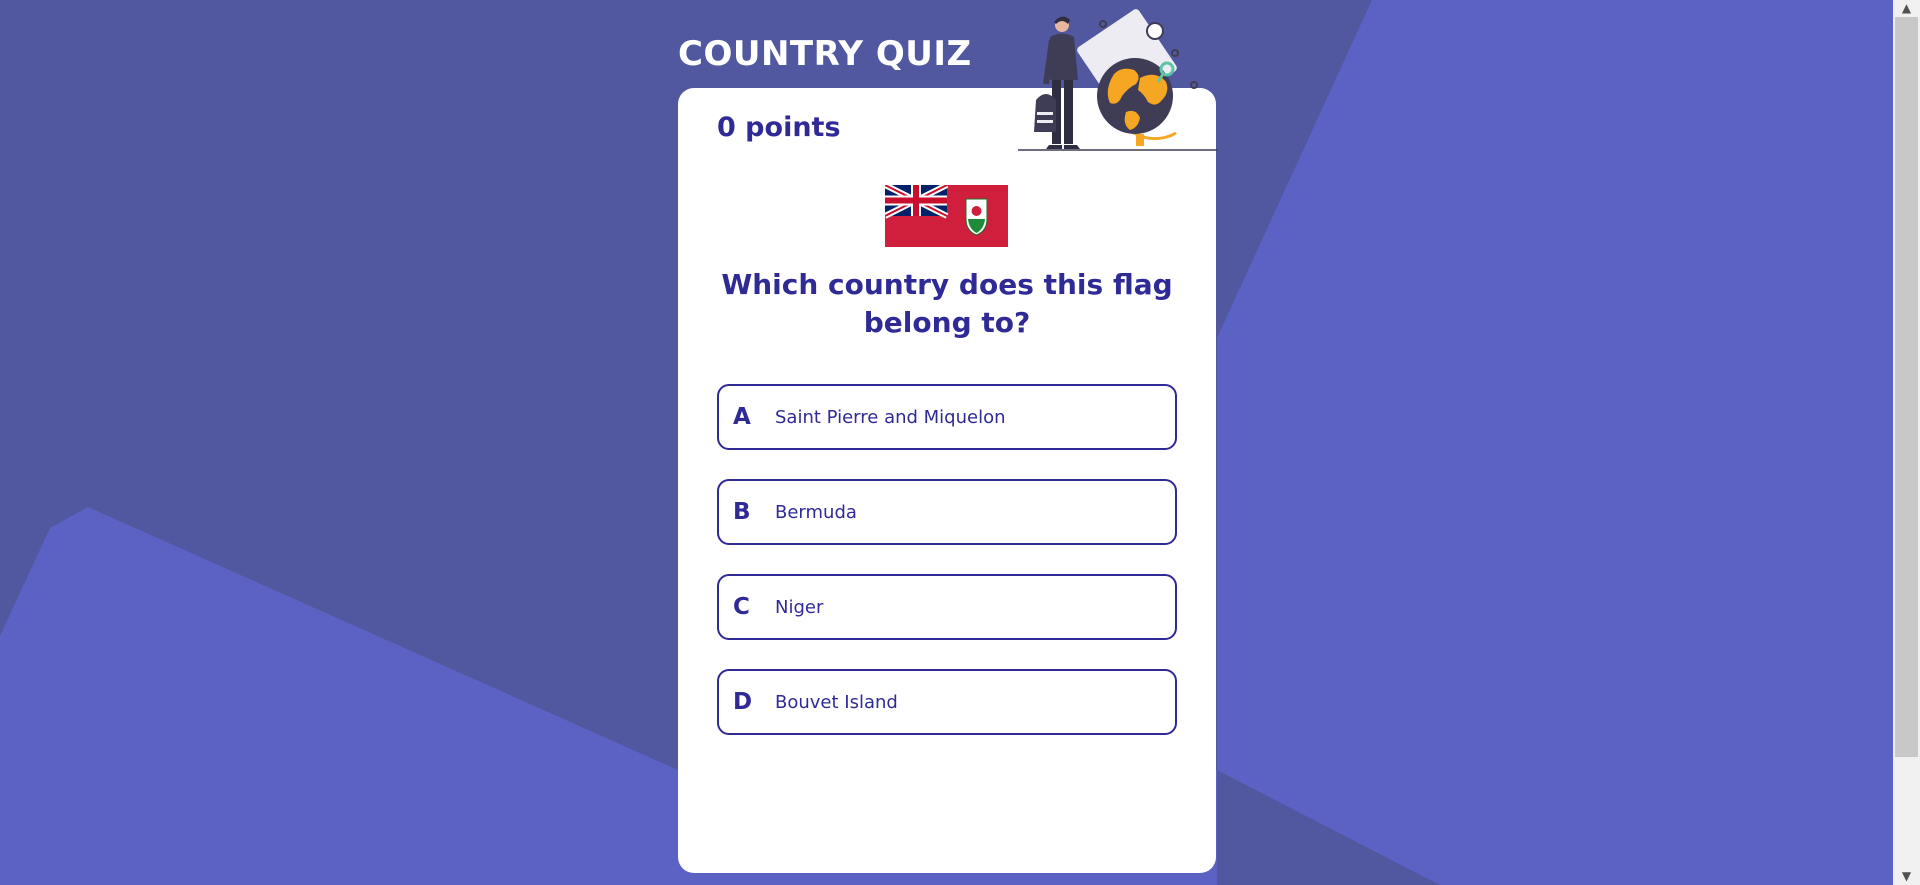  What do you see at coordinates (816, 512) in the screenshot?
I see `option-text: Bermuda` at bounding box center [816, 512].